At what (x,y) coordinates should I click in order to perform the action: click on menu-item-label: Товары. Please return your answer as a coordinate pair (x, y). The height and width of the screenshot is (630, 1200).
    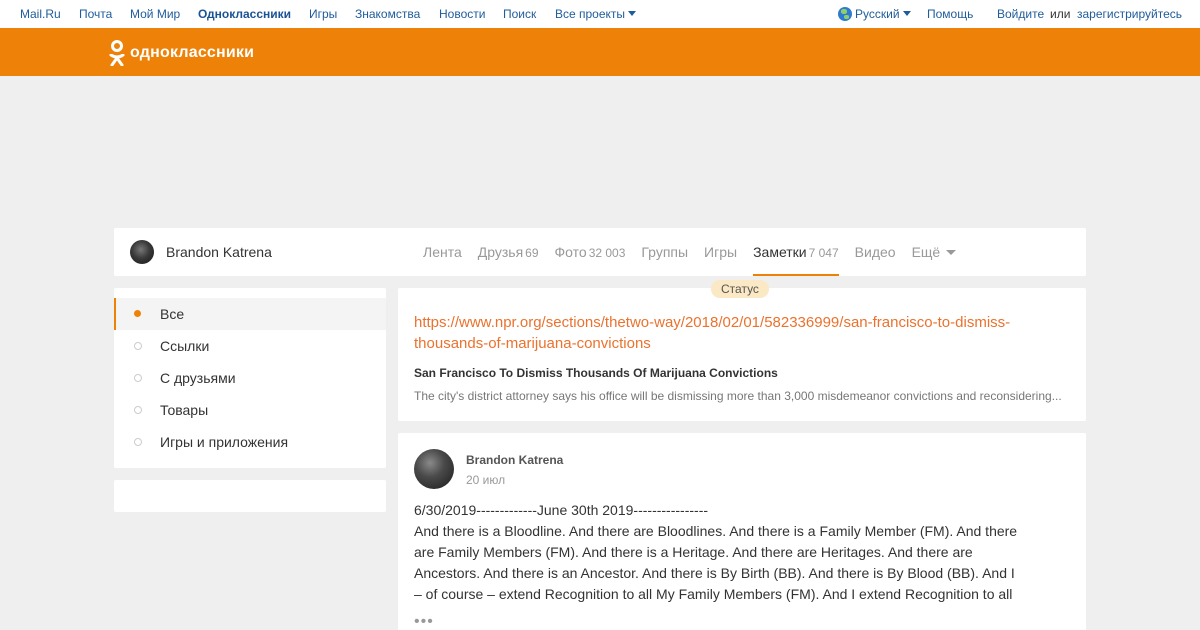
    Looking at the image, I should click on (184, 410).